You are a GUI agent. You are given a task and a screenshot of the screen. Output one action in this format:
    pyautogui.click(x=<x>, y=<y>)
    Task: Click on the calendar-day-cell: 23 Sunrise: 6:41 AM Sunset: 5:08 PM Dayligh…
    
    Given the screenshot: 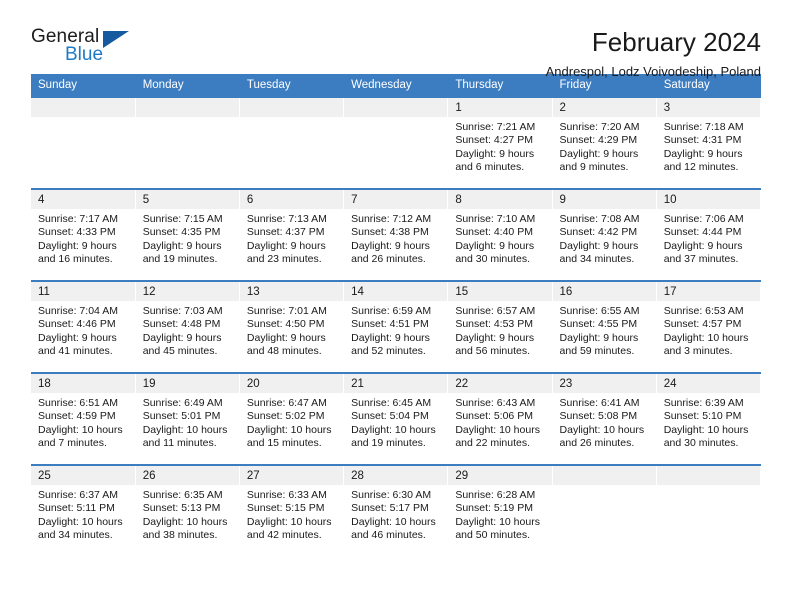 What is the action you would take?
    pyautogui.click(x=604, y=418)
    